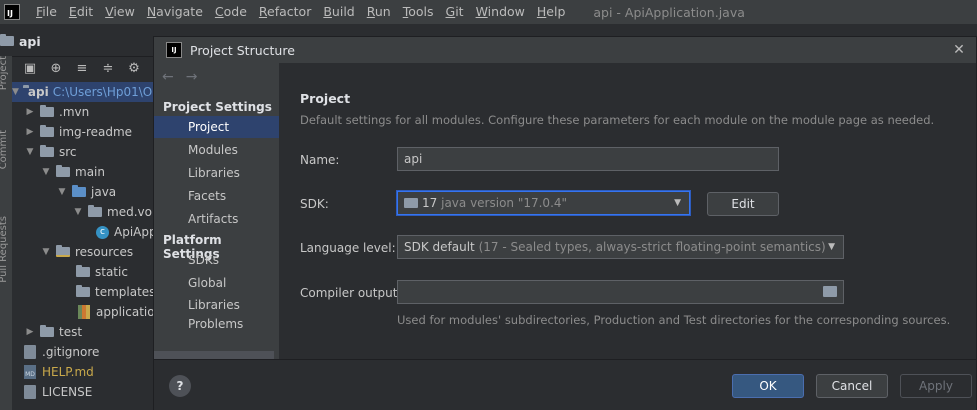  I want to click on panel-heading: Project, so click(325, 98).